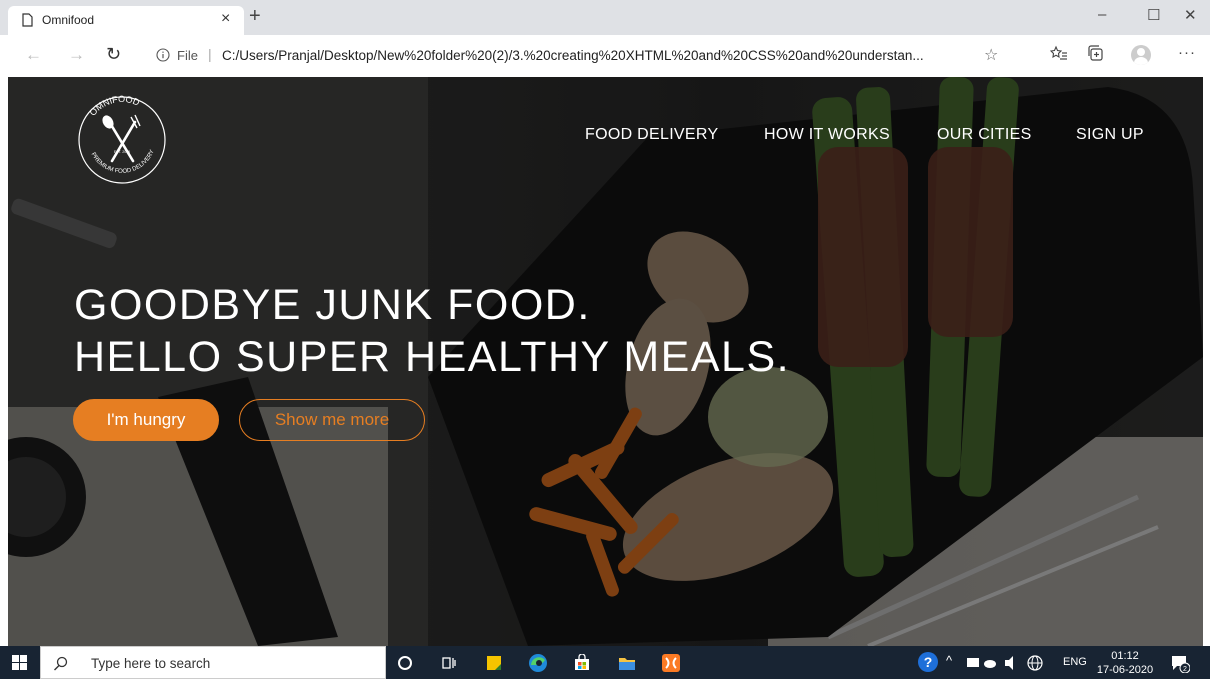 The image size is (1210, 679). Describe the element at coordinates (151, 663) in the screenshot. I see `search-placeholder: Type here to search` at that location.